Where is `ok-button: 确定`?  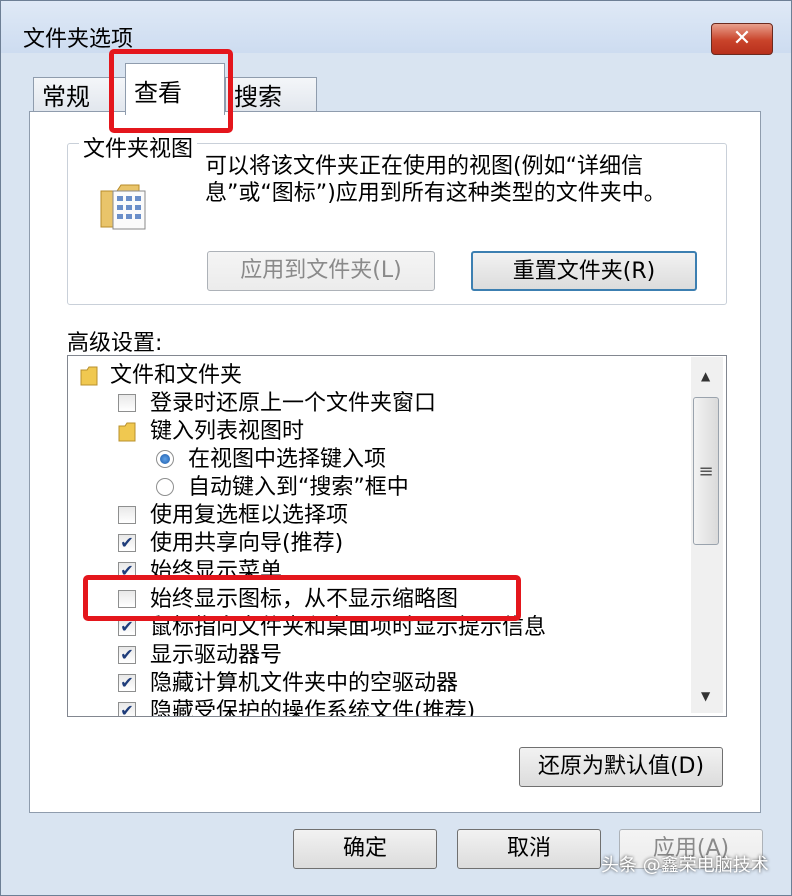
ok-button: 确定 is located at coordinates (365, 849).